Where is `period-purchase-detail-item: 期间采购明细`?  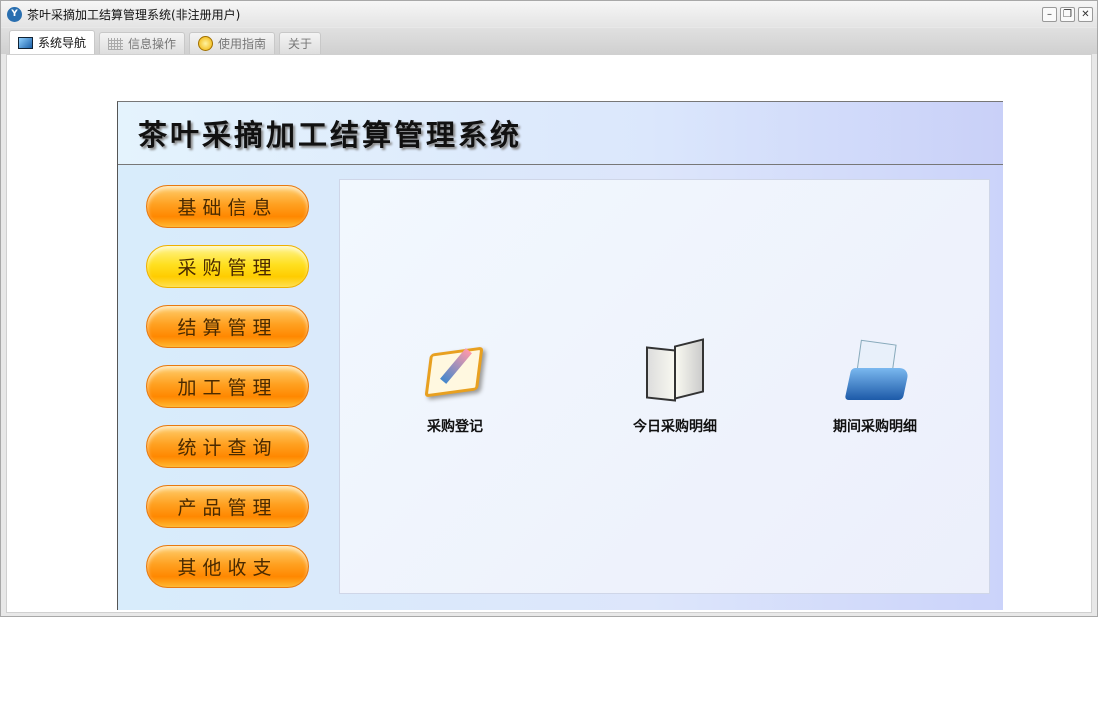
period-purchase-detail-item: 期间采购明细 is located at coordinates (875, 387).